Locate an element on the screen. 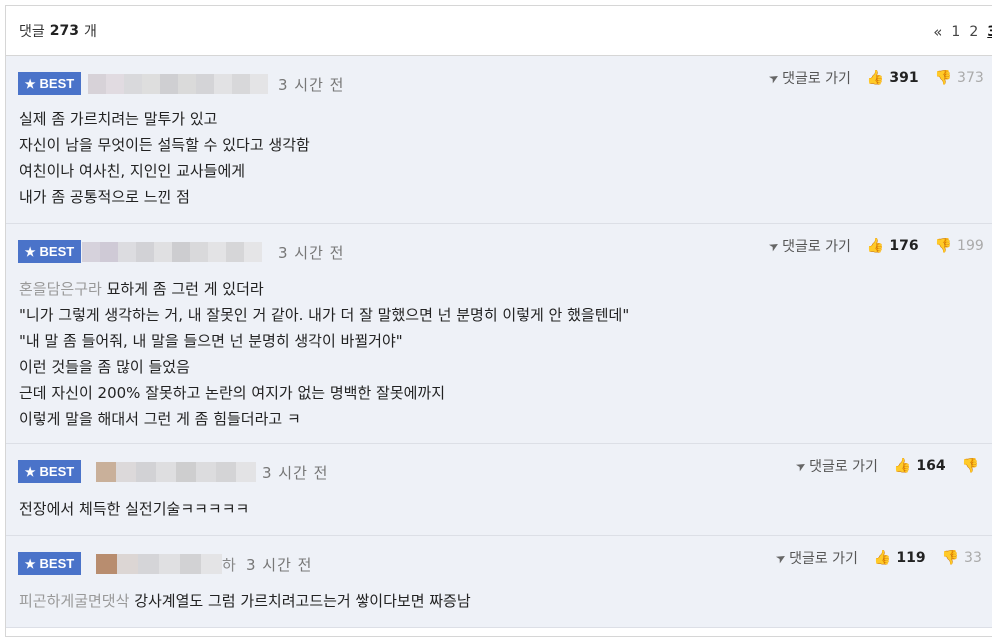  comment-line: 전장에서 체득한 실전기술ㅋㅋㅋㅋㅋ is located at coordinates (134, 509).